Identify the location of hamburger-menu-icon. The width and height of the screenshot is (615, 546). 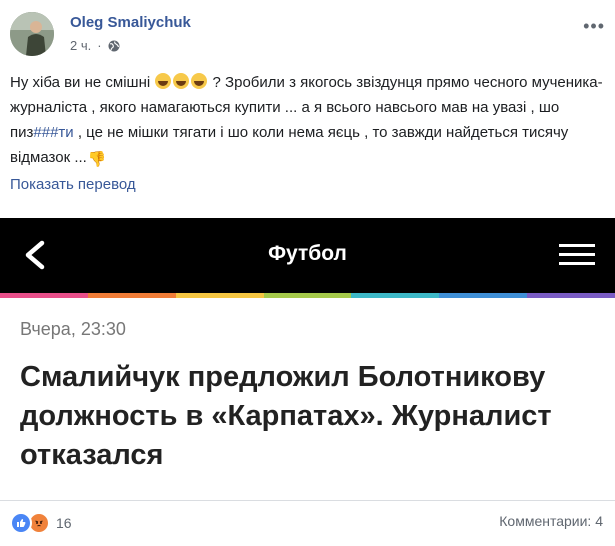
(577, 255).